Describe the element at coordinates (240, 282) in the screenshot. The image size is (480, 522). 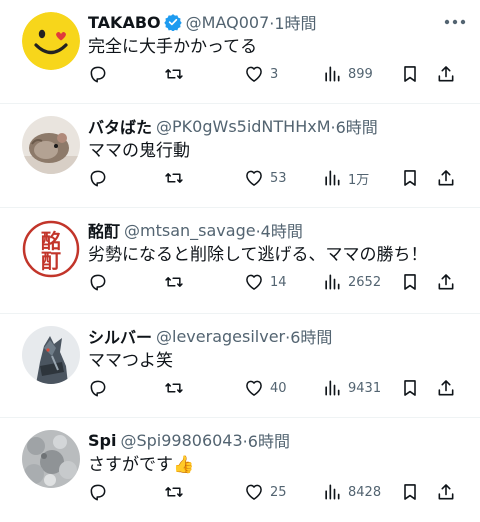
I see `tweet-actions: 14 2652` at that location.